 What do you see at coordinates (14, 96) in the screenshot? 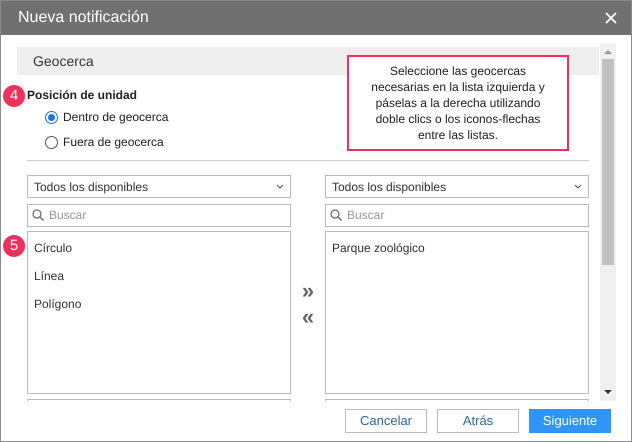
I see `step-badge: 4` at bounding box center [14, 96].